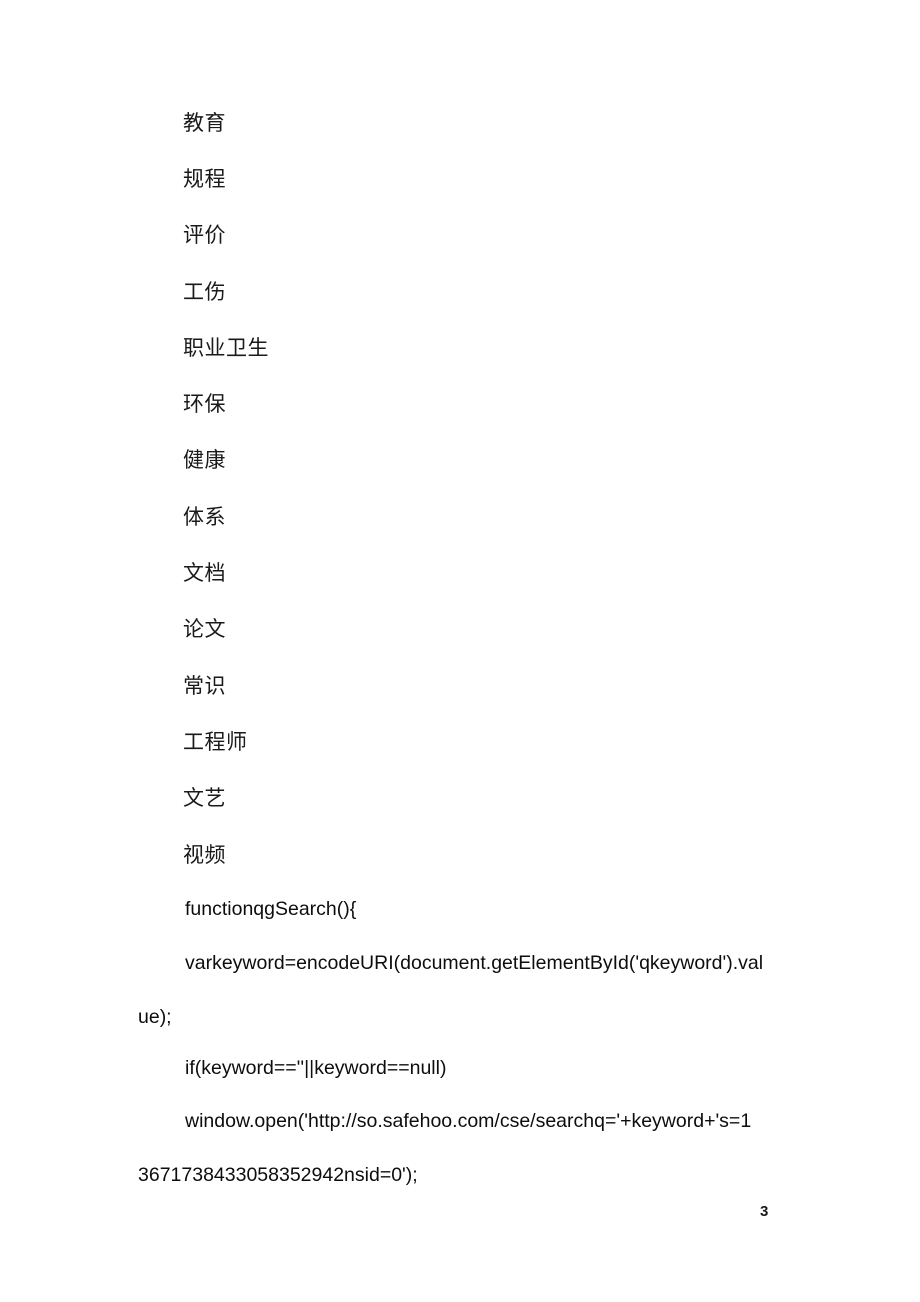 Image resolution: width=920 pixels, height=1302 pixels. I want to click on page-number: 3, so click(764, 1211).